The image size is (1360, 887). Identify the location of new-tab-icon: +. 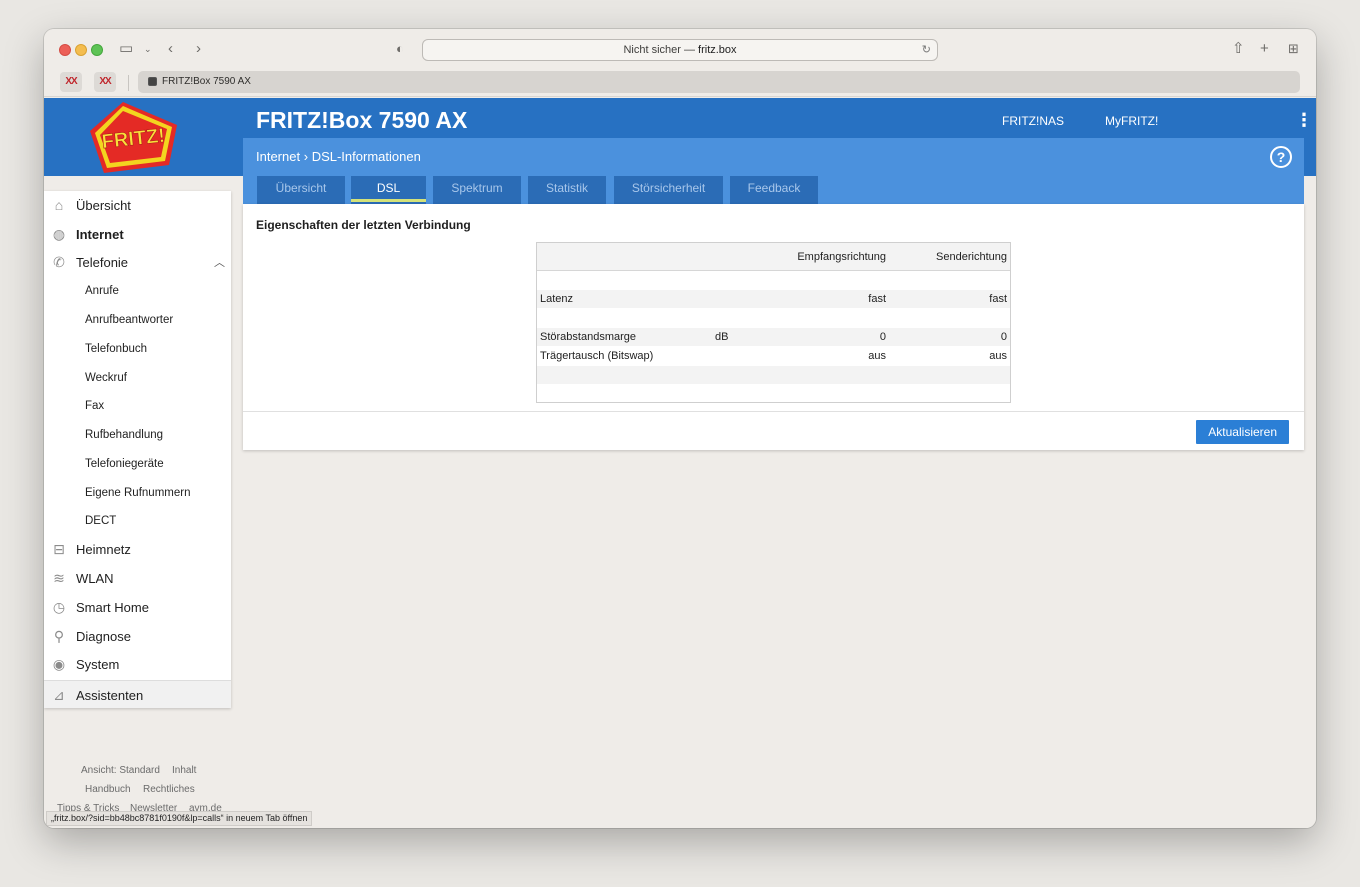
(1264, 49).